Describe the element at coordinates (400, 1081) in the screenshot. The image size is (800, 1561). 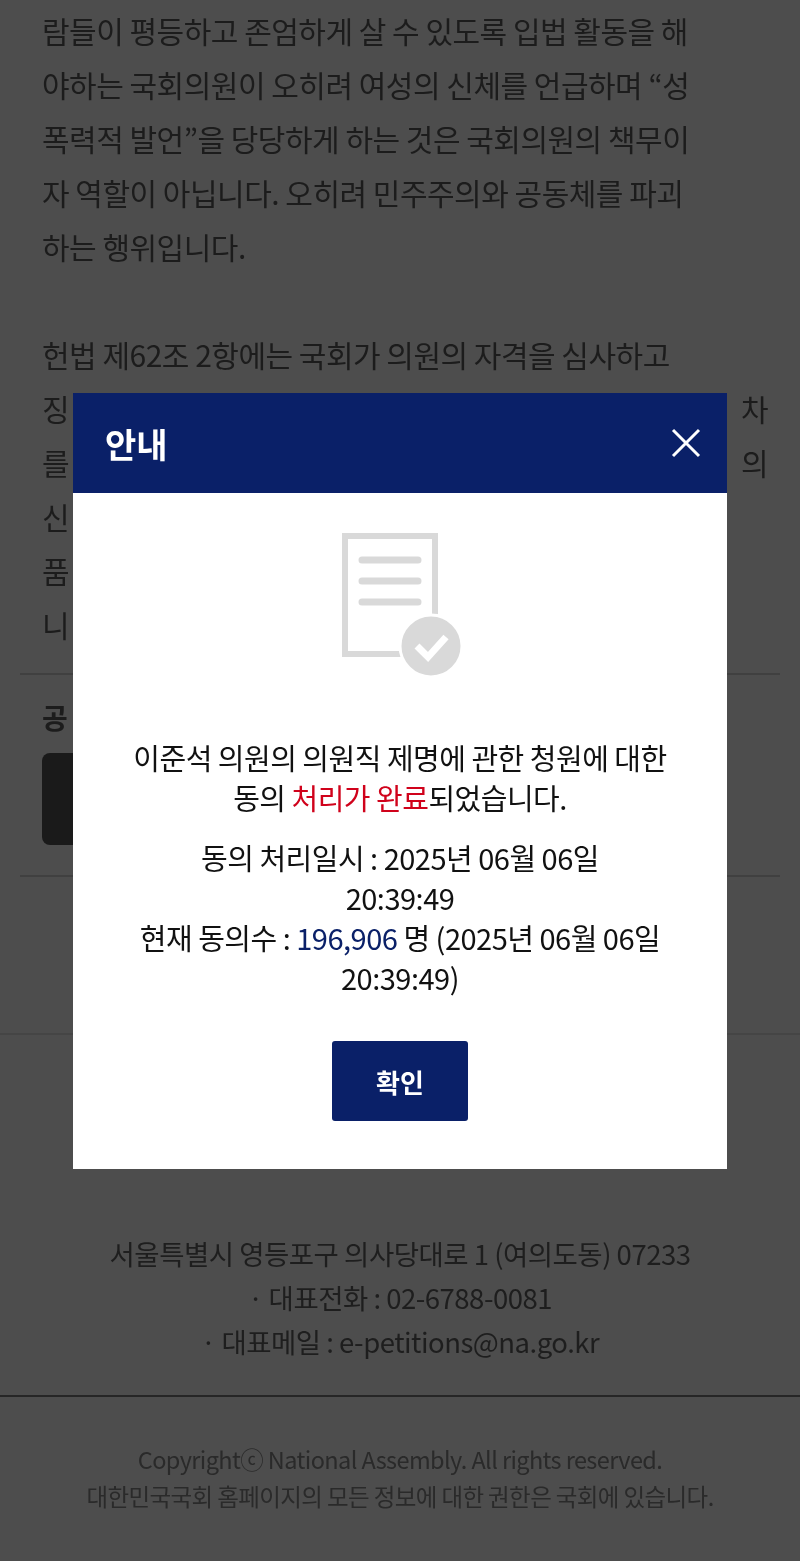
I see `confirm-button: 확인` at that location.